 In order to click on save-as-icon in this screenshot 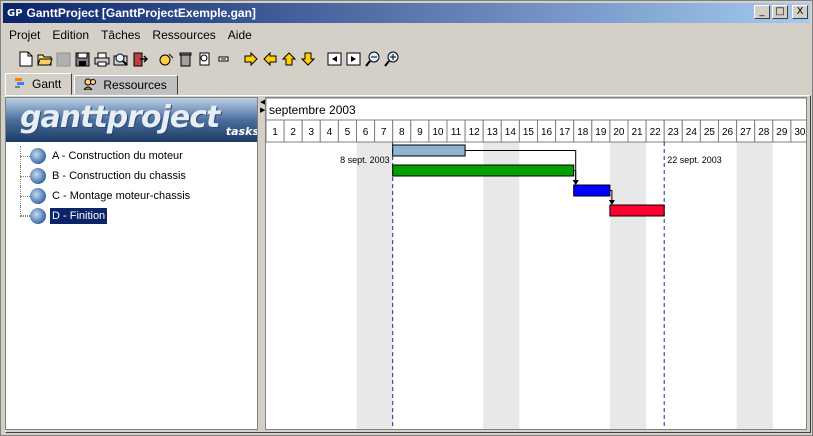, I will do `click(82, 59)`.